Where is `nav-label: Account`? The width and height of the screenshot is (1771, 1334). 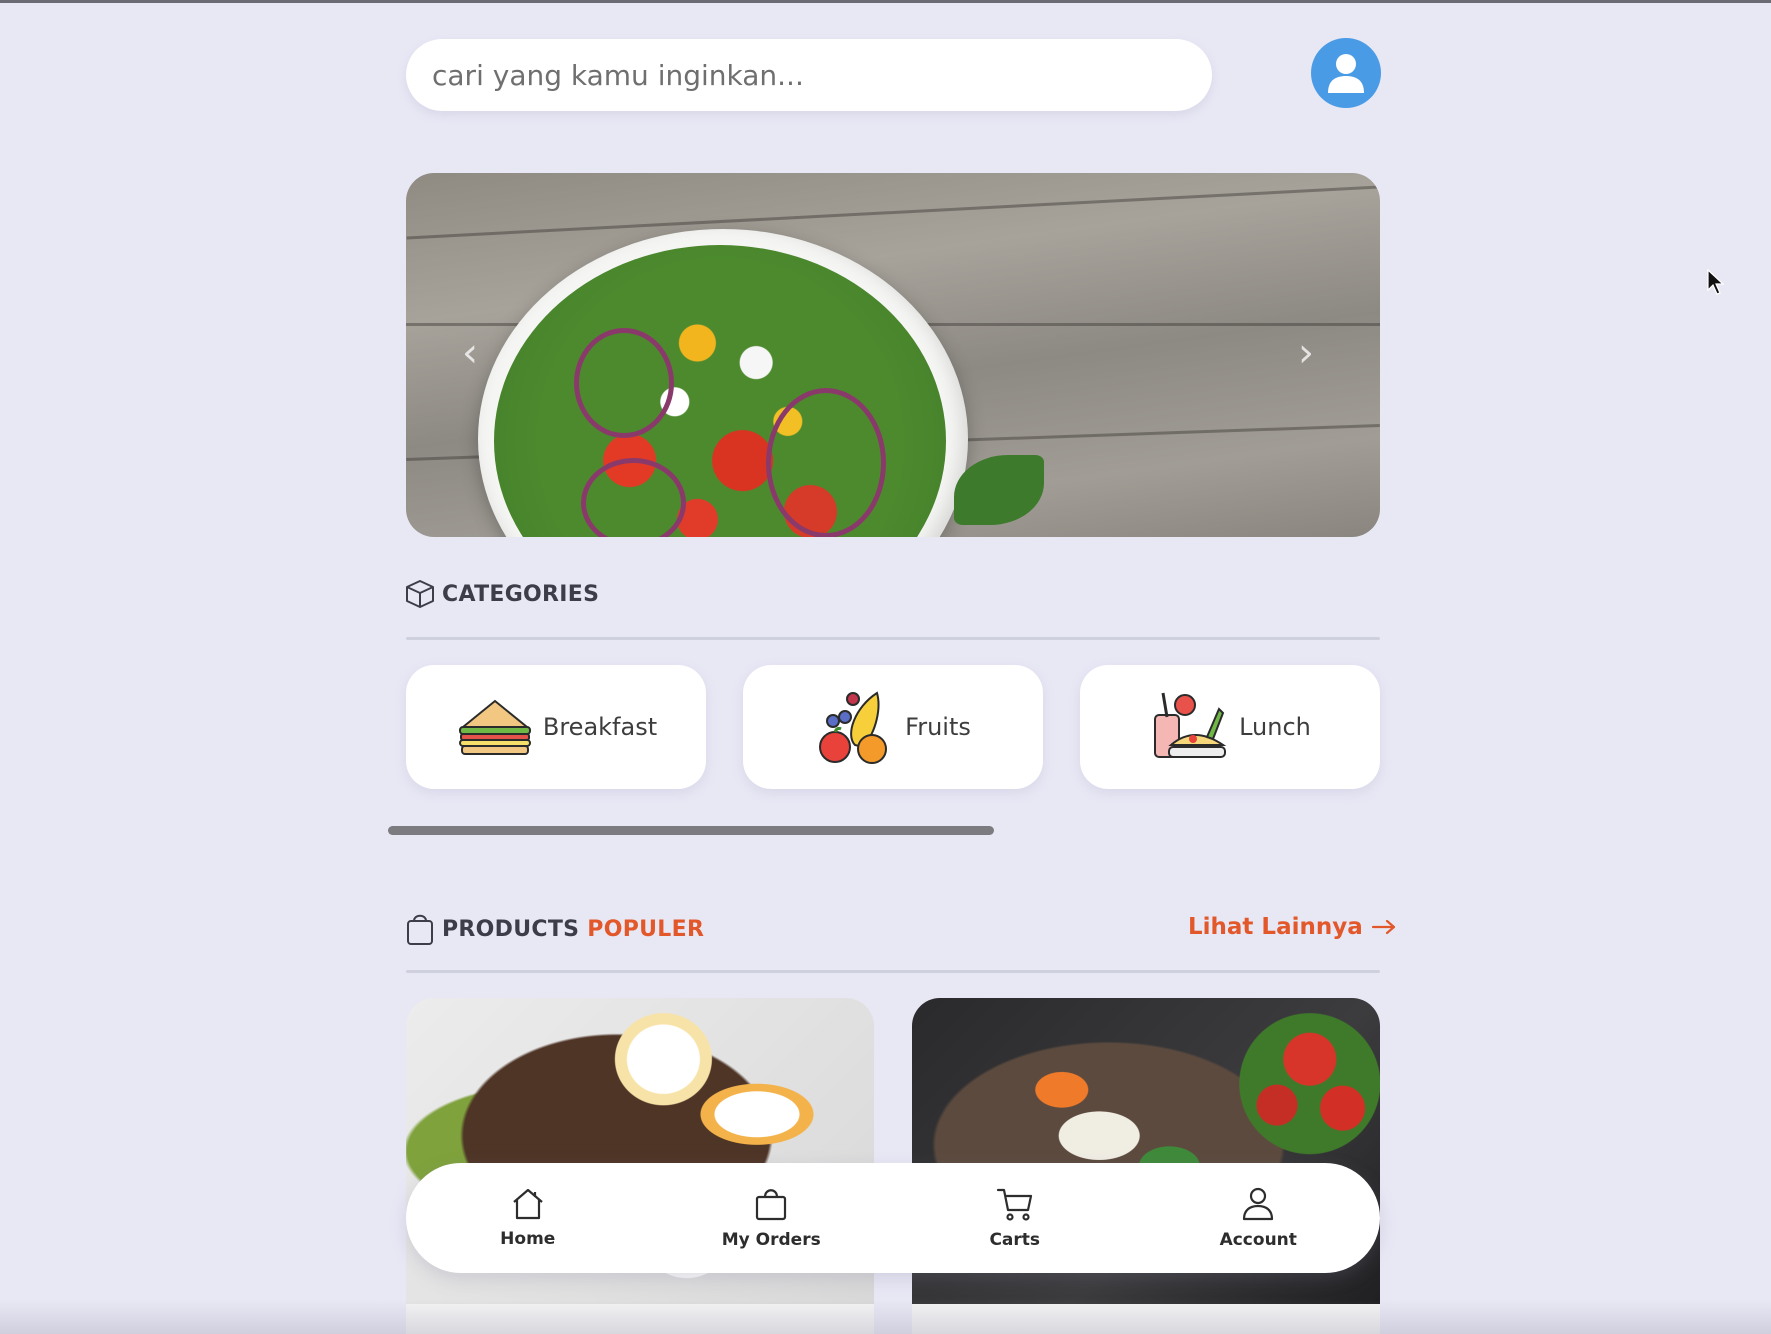 nav-label: Account is located at coordinates (1258, 1240).